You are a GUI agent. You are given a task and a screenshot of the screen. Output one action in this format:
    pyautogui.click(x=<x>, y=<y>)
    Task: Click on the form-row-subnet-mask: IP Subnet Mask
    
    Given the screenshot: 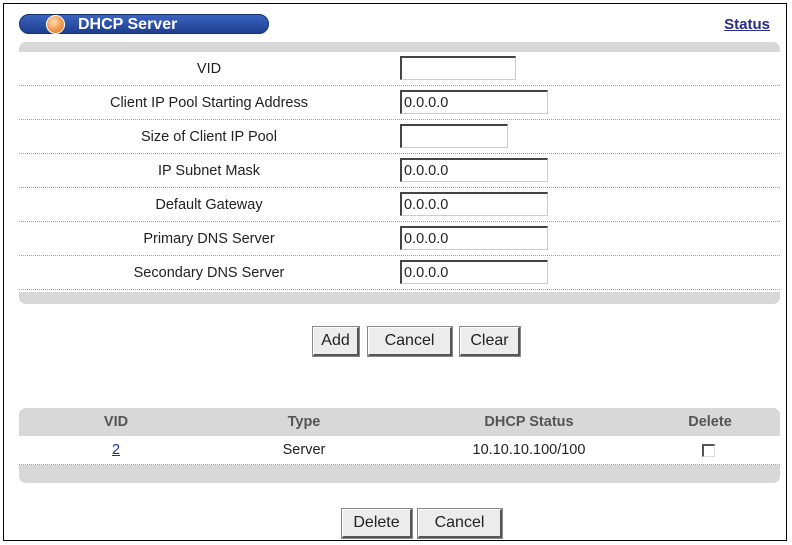 What is the action you would take?
    pyautogui.click(x=399, y=171)
    